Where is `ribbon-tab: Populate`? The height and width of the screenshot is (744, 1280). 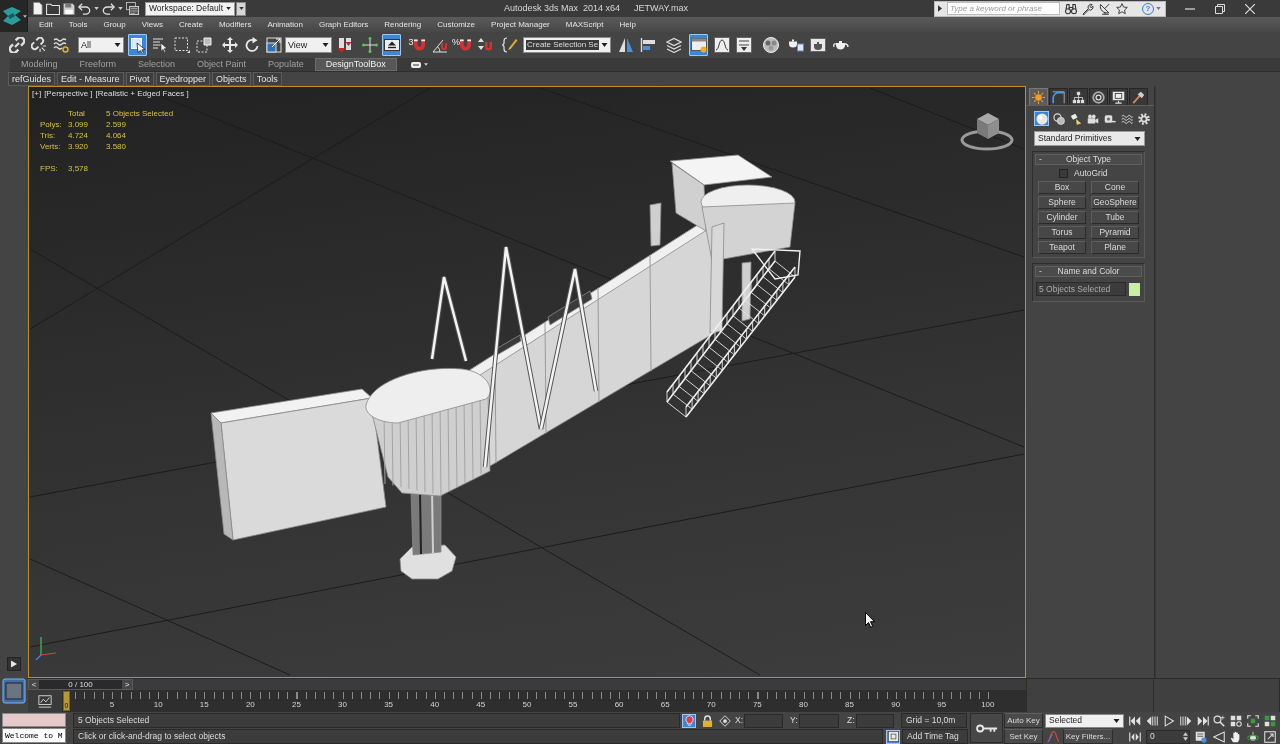
ribbon-tab: Populate is located at coordinates (286, 64).